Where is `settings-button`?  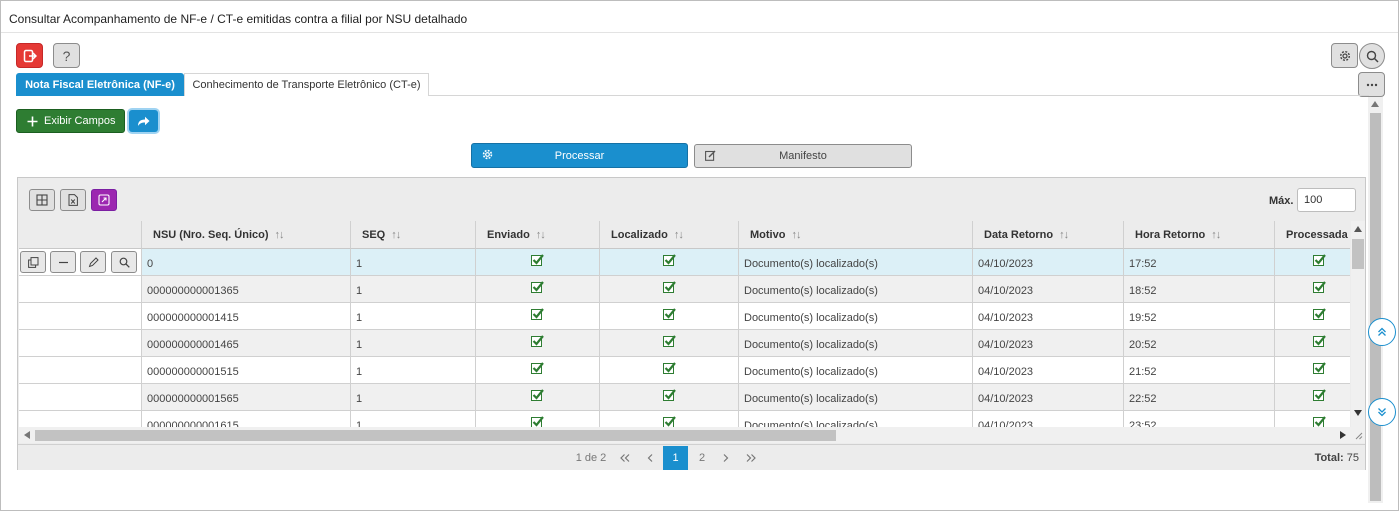
settings-button is located at coordinates (1344, 55).